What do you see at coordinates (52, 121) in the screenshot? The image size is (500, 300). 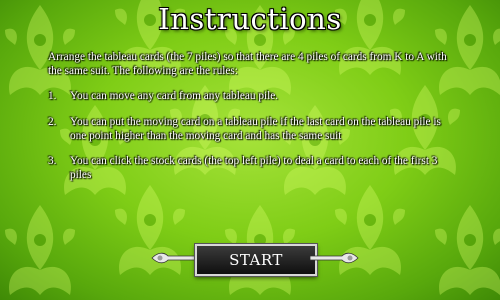 I see `rule-number: 2.` at bounding box center [52, 121].